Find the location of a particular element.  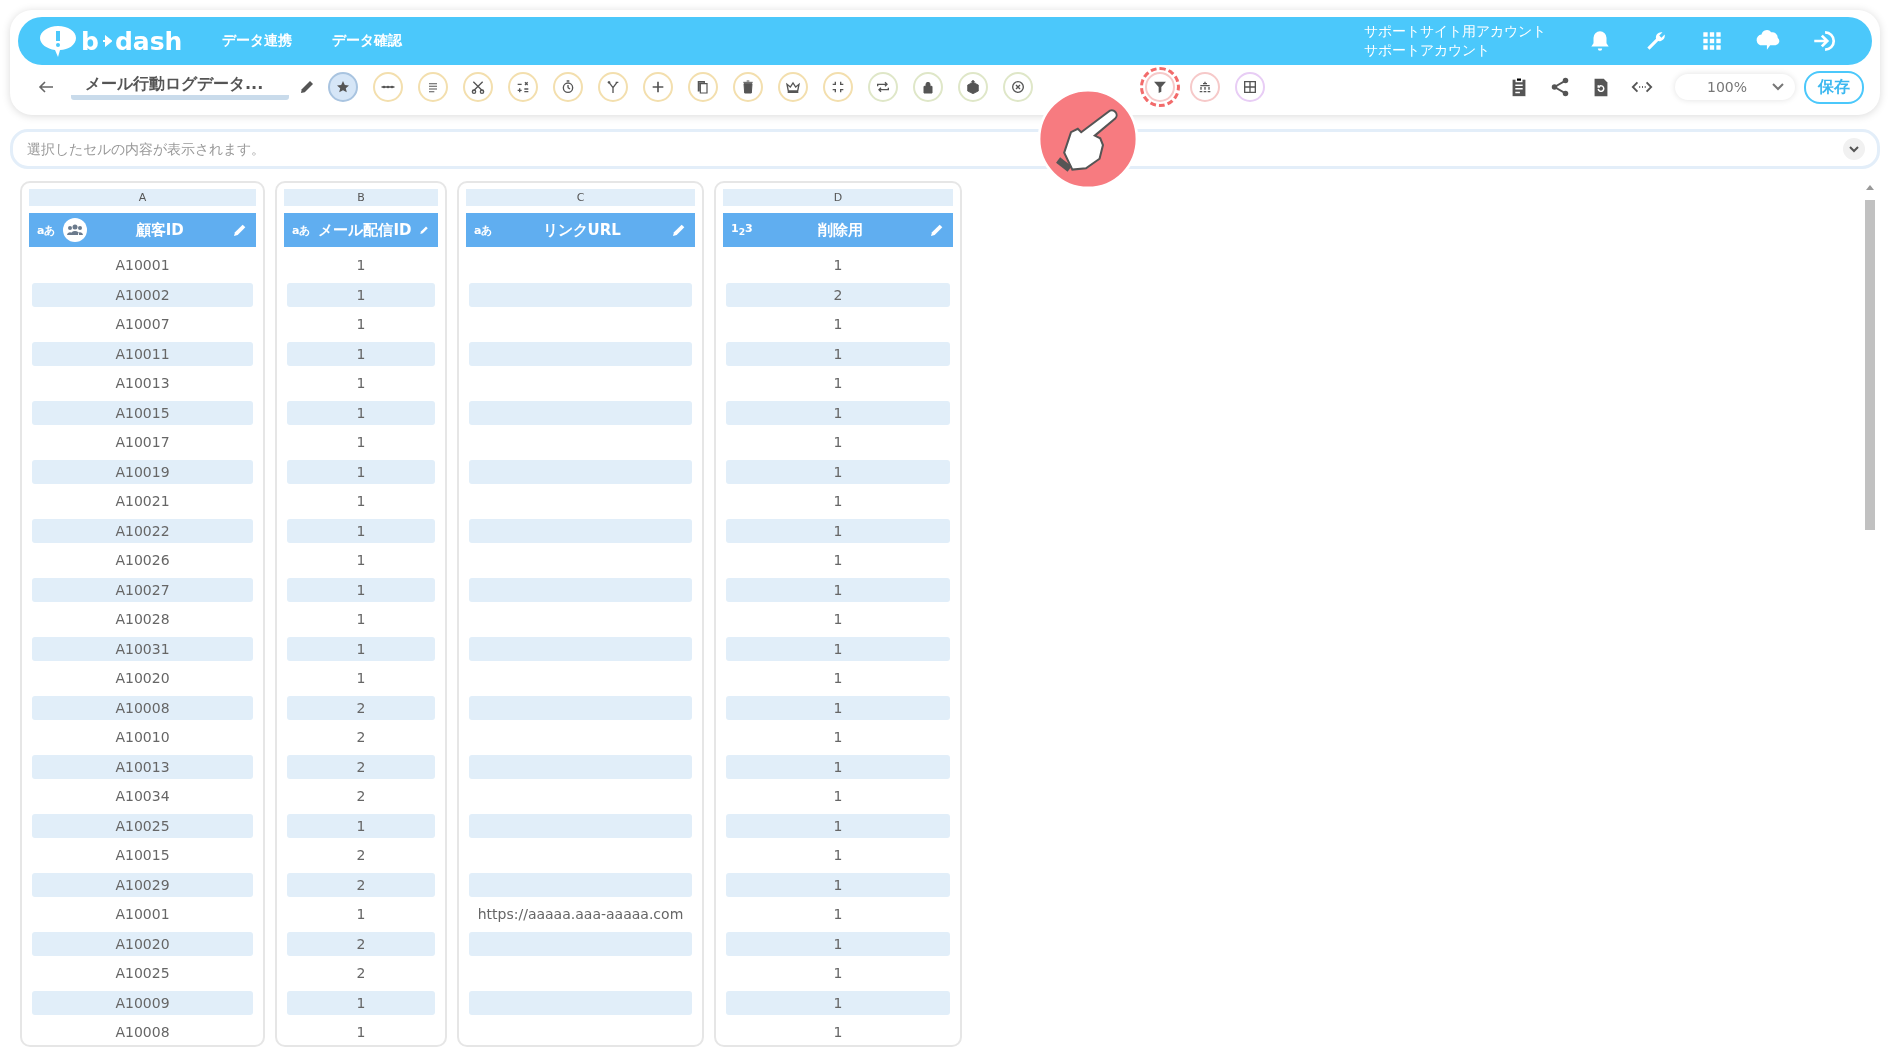

column-name: リンクURL is located at coordinates (581, 230).